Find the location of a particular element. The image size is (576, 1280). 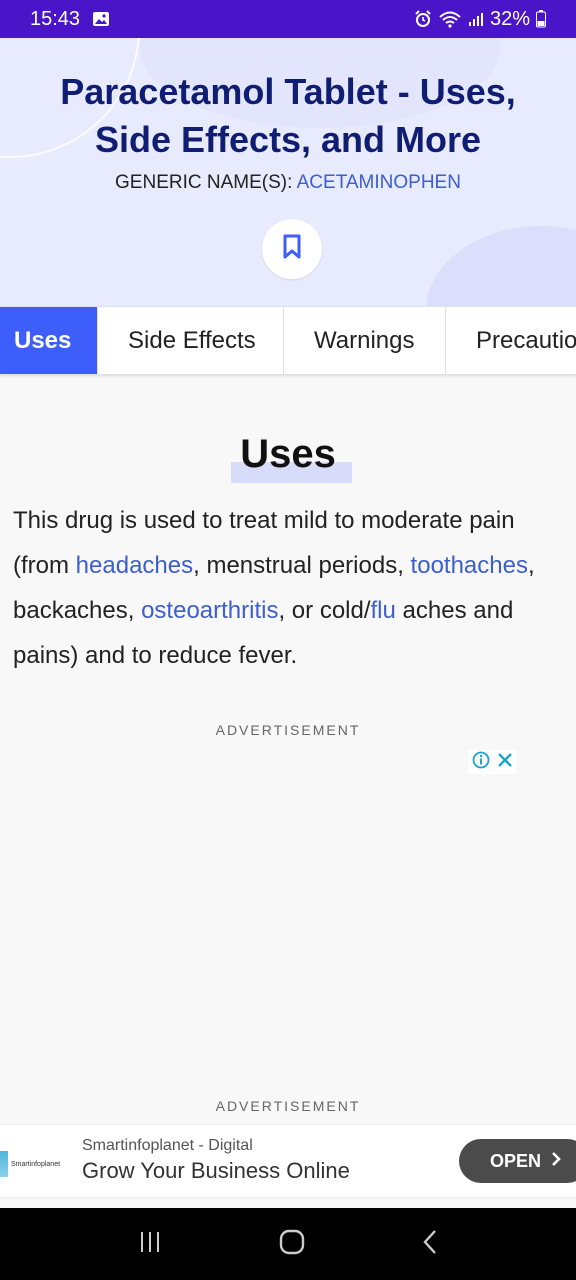

generic-name: GENERIC NAME(S): ACETAMINOPHEN is located at coordinates (288, 183).